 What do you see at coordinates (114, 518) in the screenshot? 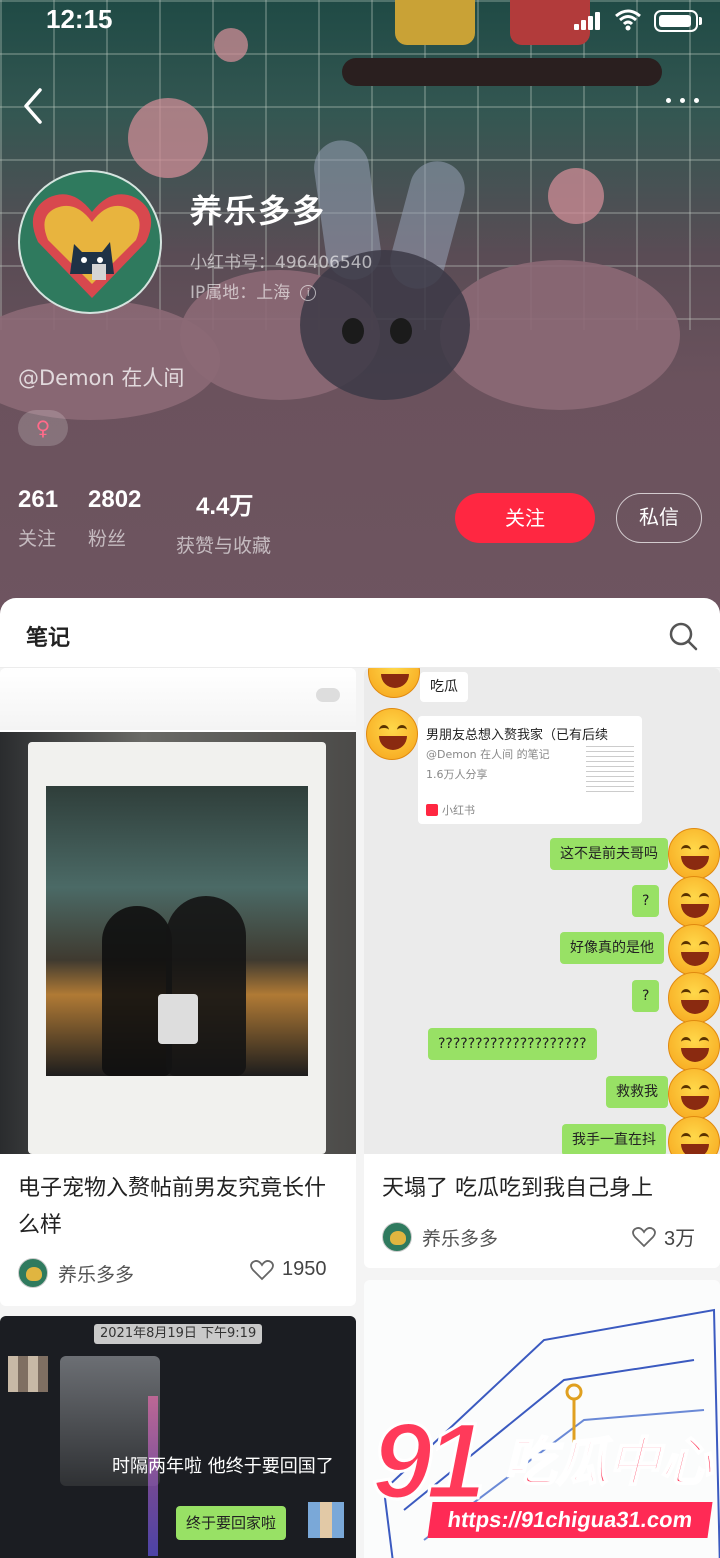
I see `stat-followers: 2802 粉丝` at bounding box center [114, 518].